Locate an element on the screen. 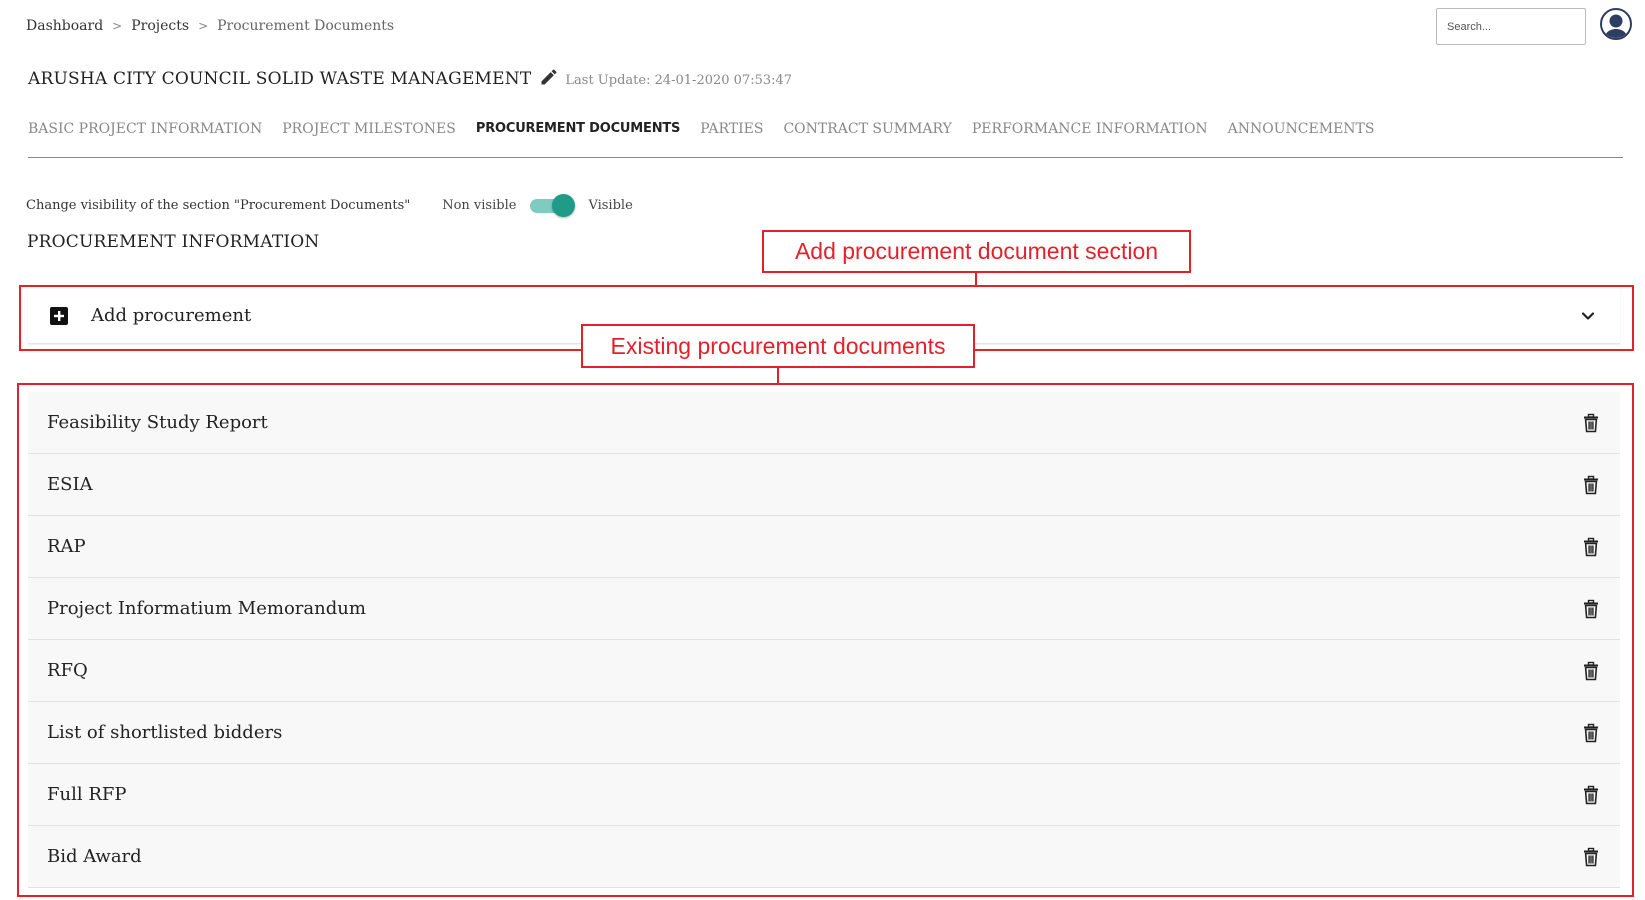  annotation-label-add-section: Add procurement document section is located at coordinates (976, 251).